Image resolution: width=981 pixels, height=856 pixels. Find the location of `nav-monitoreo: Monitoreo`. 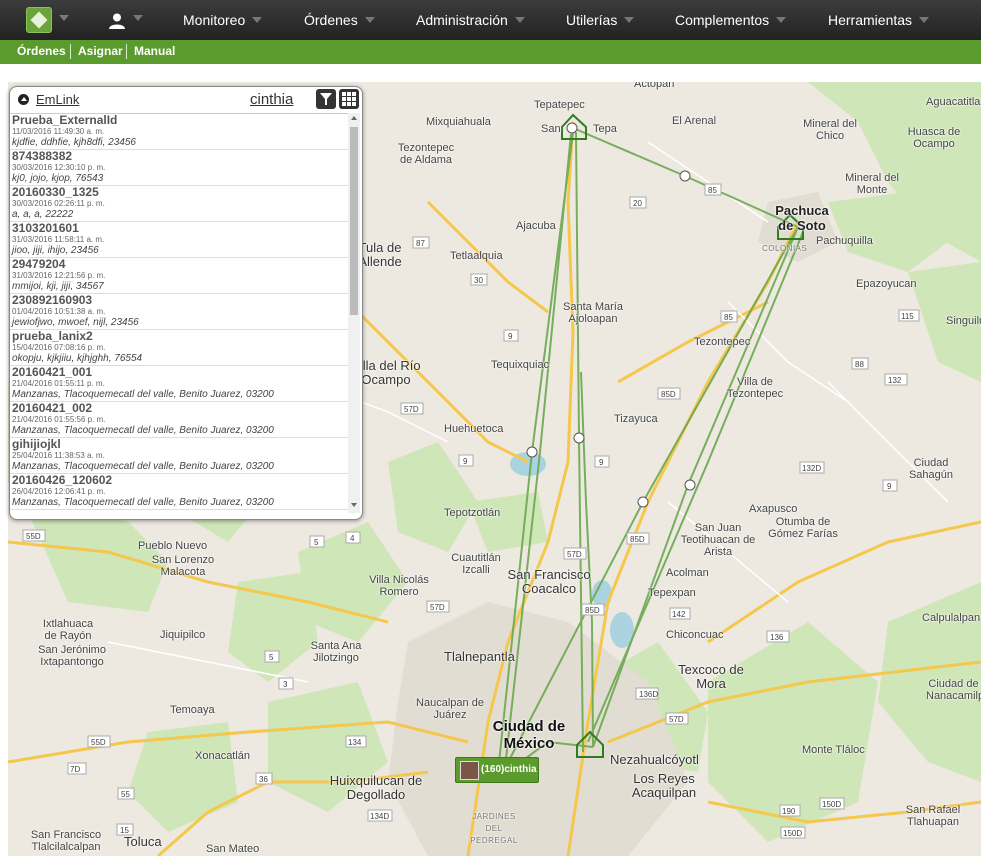

nav-monitoreo: Monitoreo is located at coordinates (223, 20).